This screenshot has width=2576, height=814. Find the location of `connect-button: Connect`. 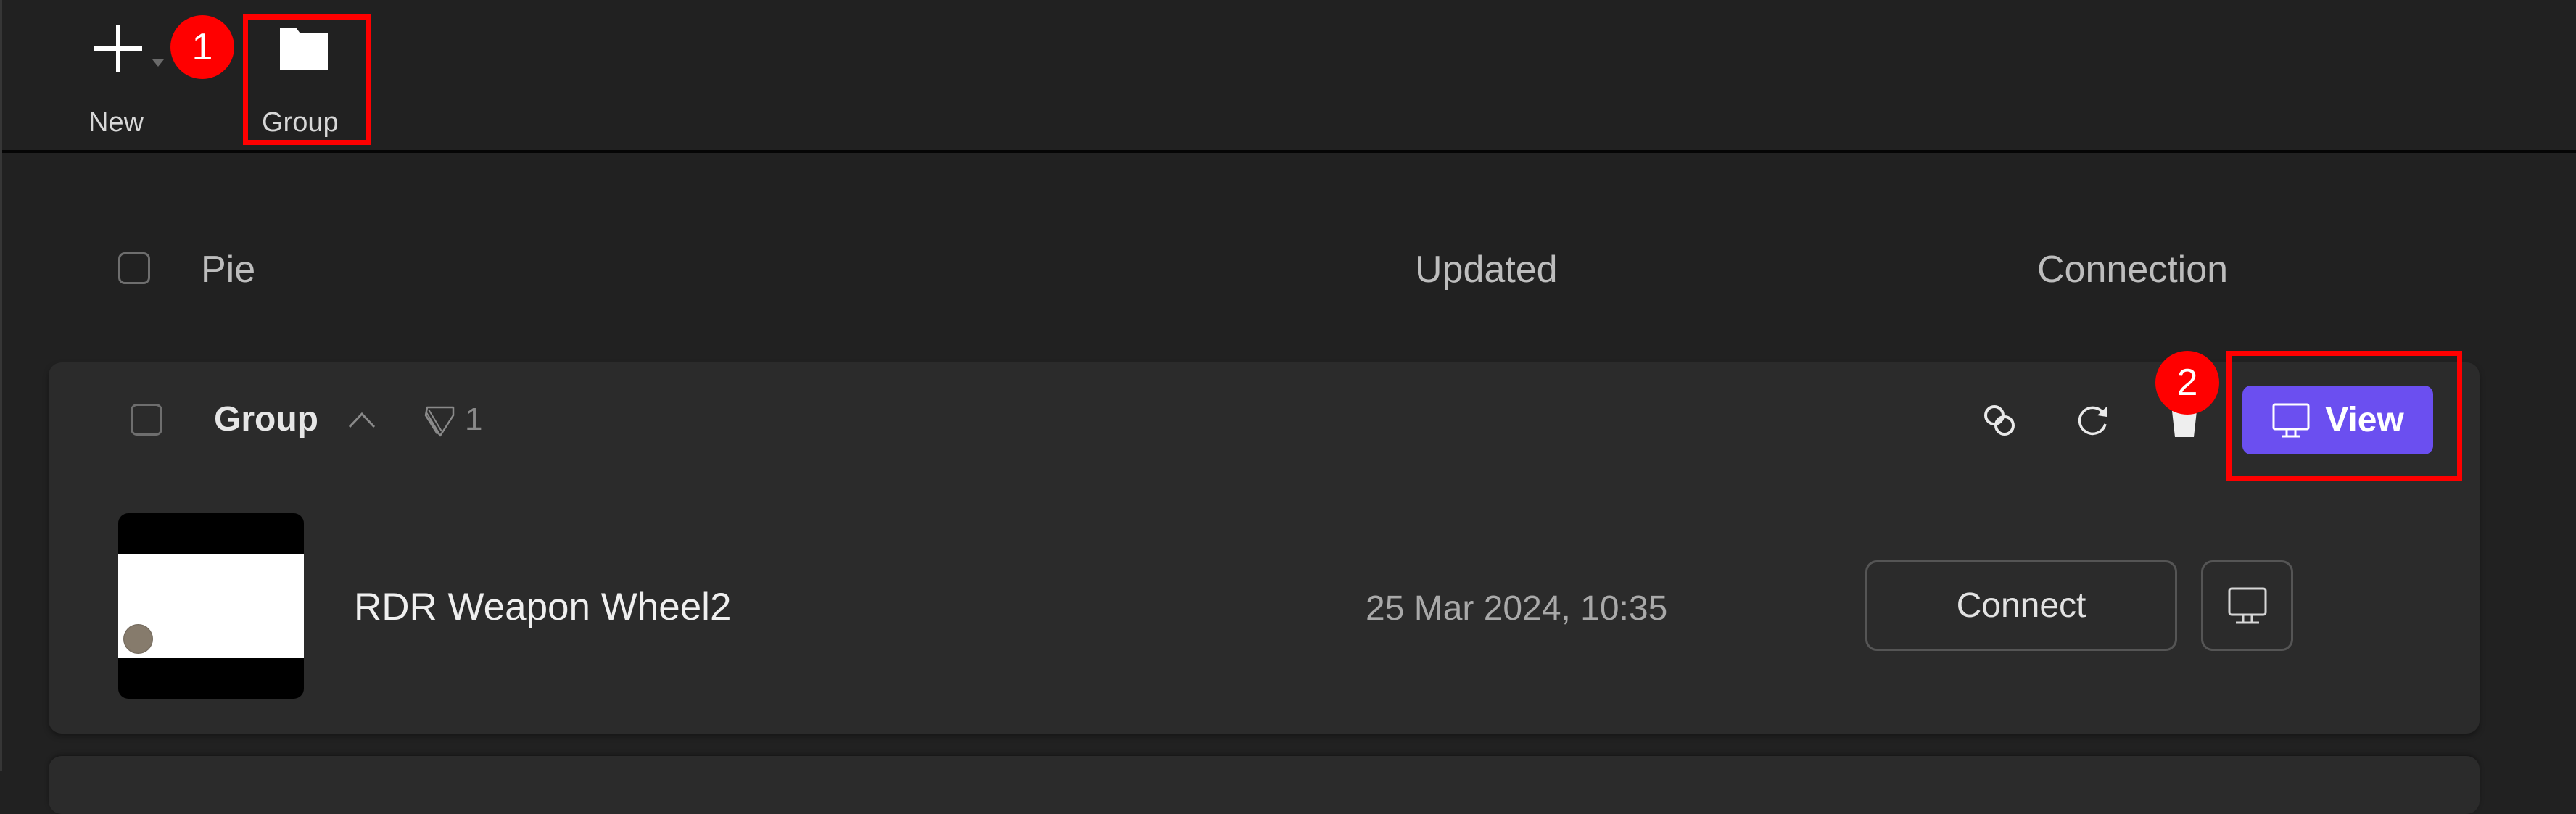

connect-button: Connect is located at coordinates (2021, 605).